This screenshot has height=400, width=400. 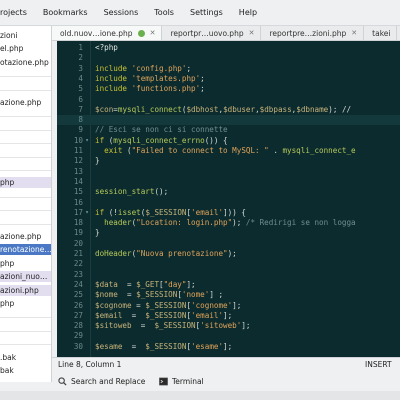 I want to click on code-line: 4 include 'templates.php';, so click(x=228, y=79).